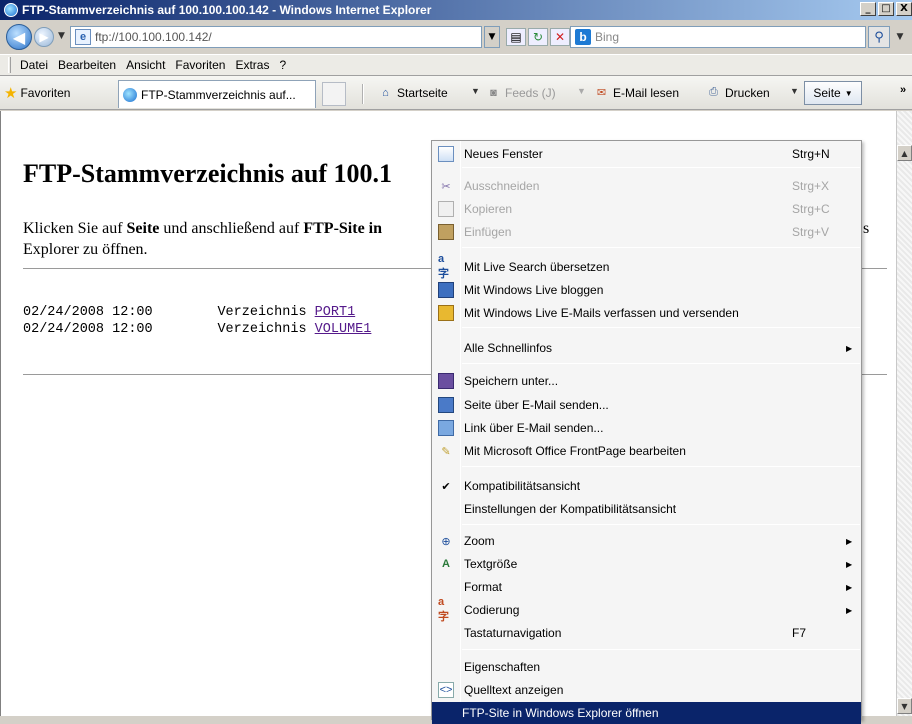 The width and height of the screenshot is (912, 724). I want to click on menu-item-compat-view: ✔ Kompatibilitätsansicht, so click(646, 486).